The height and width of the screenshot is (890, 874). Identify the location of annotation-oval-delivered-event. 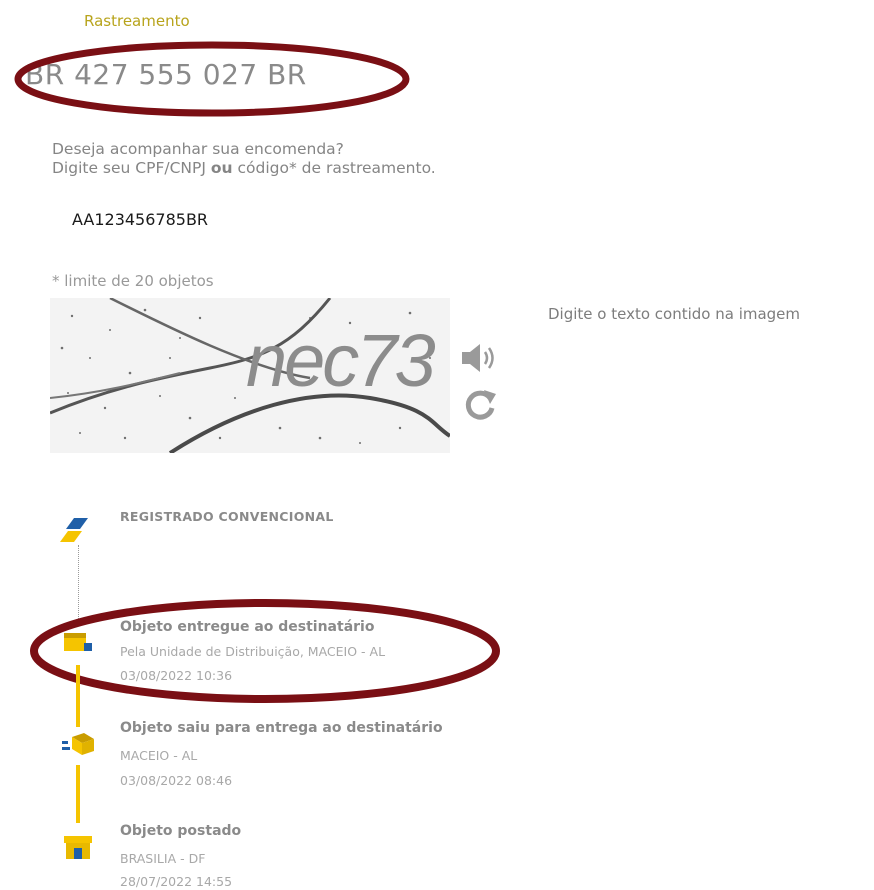
(265, 651).